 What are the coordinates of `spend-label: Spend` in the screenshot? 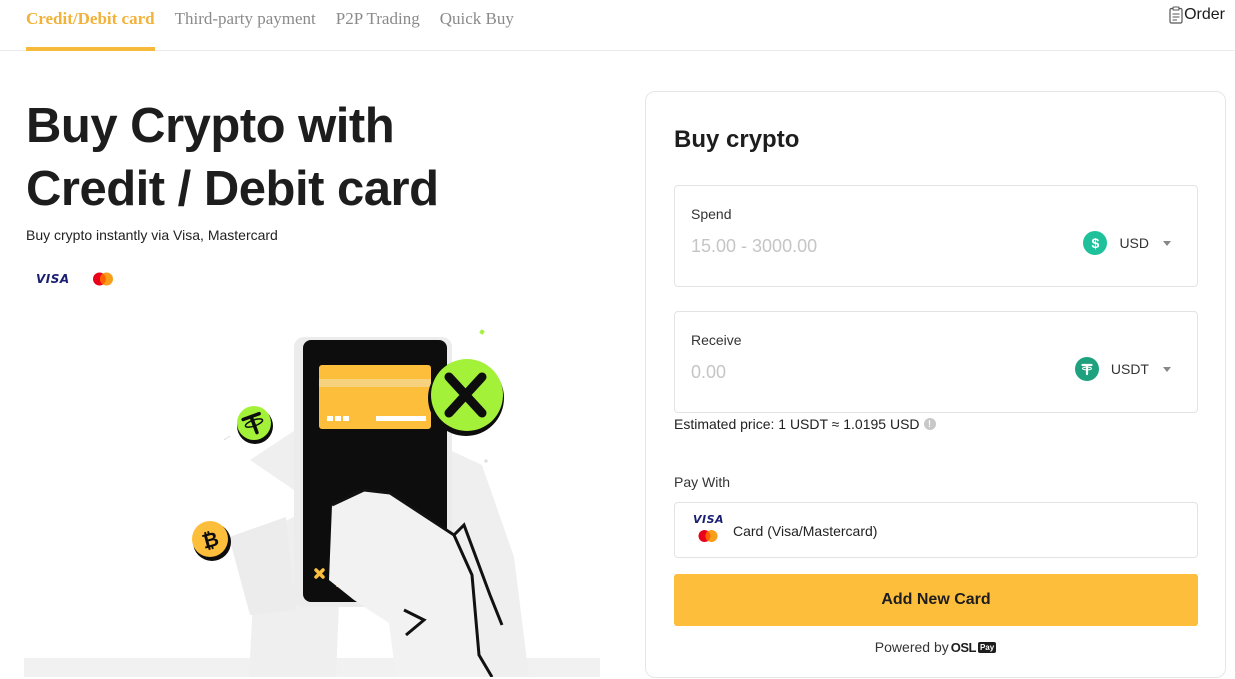 It's located at (711, 214).